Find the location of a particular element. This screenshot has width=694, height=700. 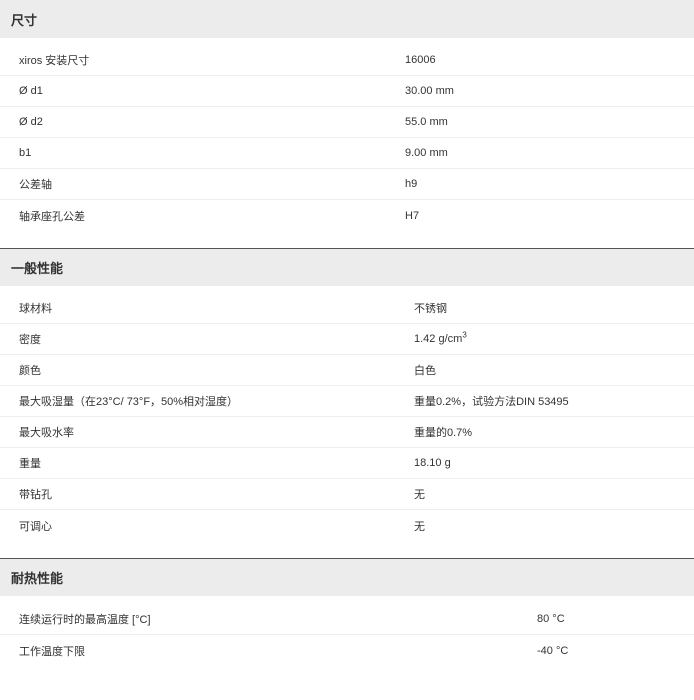

table-row: 带钻孔 无 is located at coordinates (347, 494).